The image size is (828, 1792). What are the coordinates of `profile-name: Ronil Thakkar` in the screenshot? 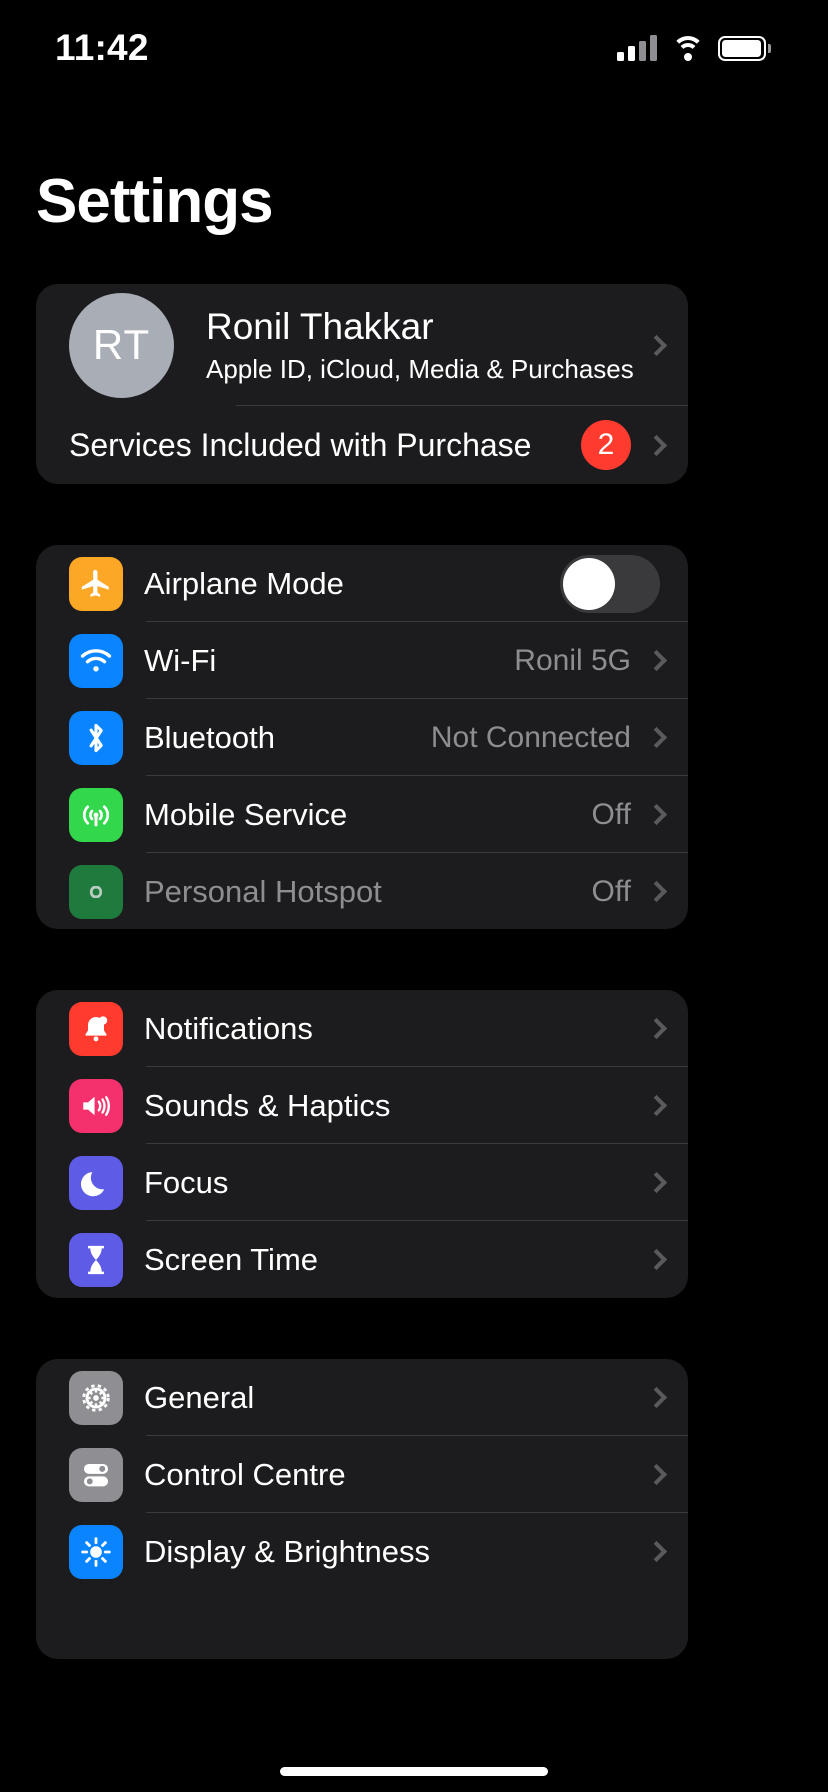 It's located at (320, 327).